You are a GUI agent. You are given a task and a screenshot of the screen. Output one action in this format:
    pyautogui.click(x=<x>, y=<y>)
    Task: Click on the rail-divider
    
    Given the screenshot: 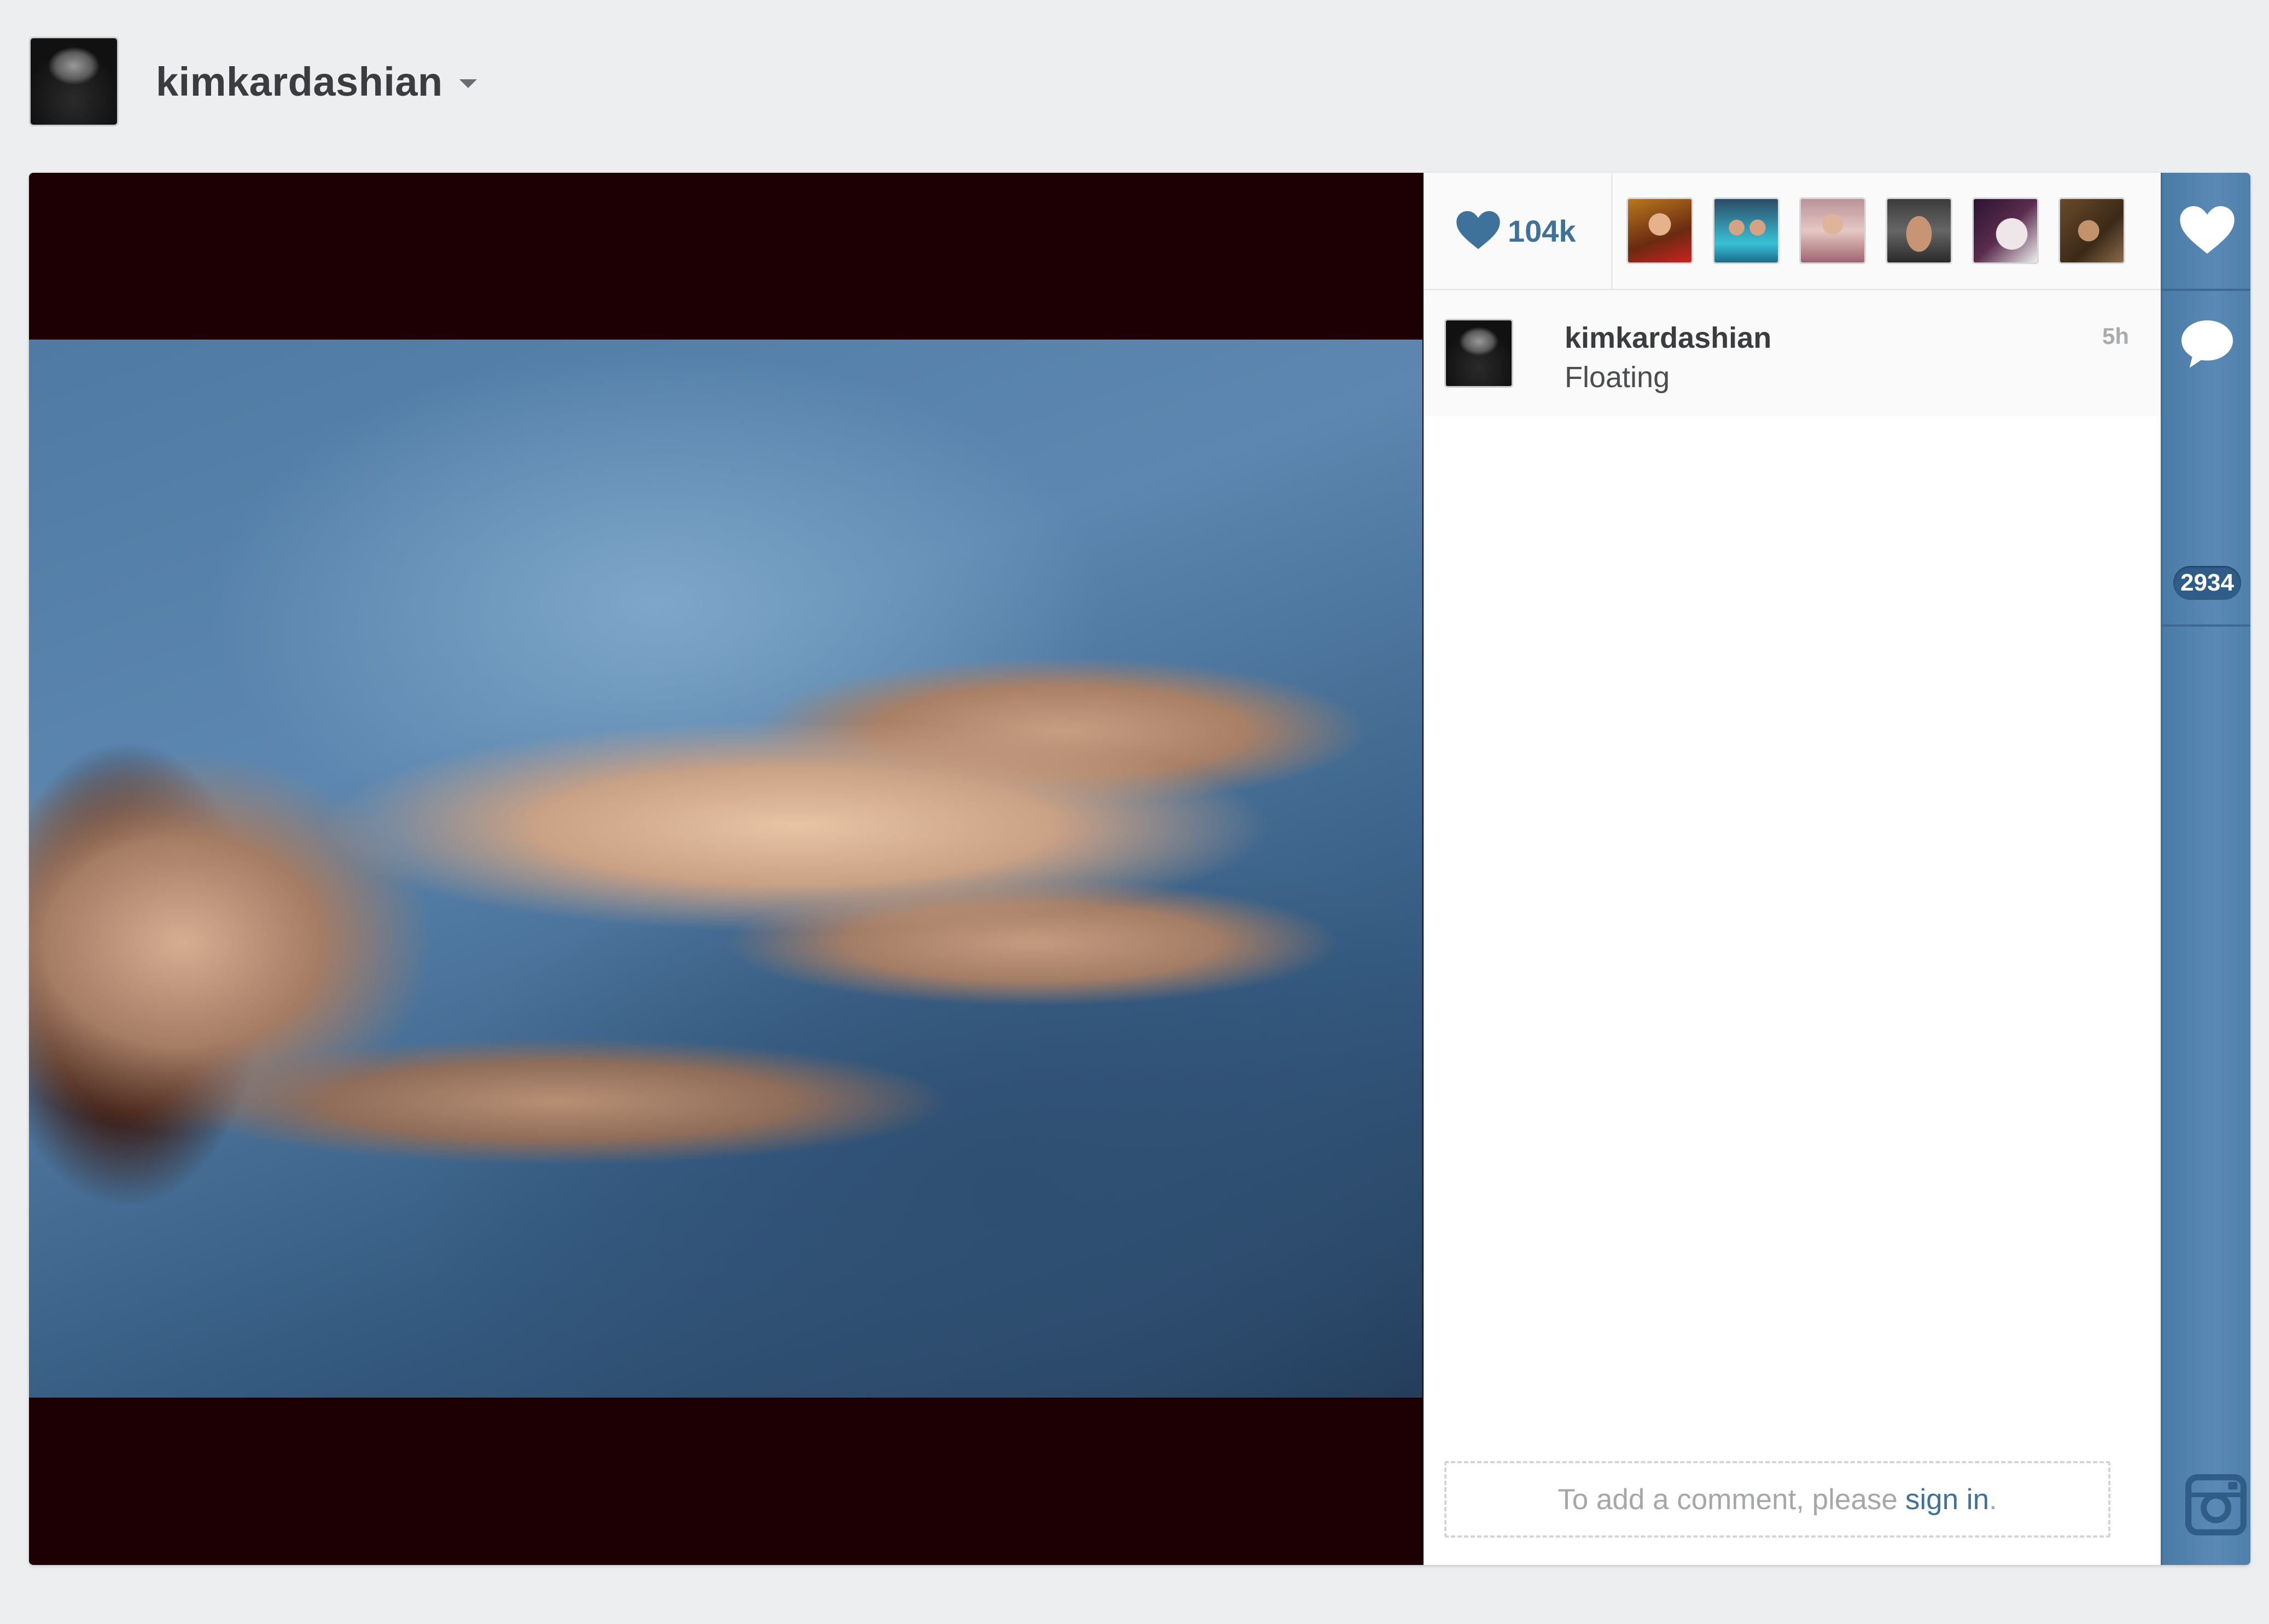 What is the action you would take?
    pyautogui.click(x=2206, y=625)
    